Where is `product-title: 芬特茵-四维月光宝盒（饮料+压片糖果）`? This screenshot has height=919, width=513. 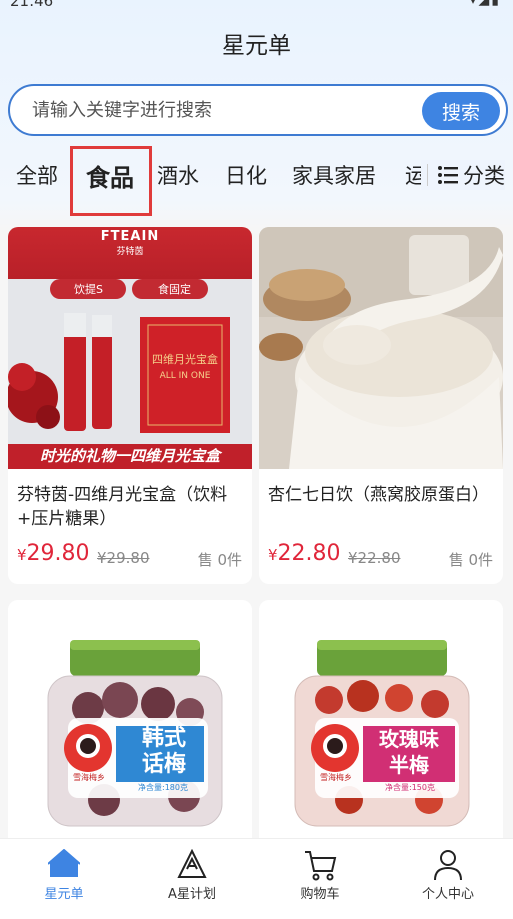 product-title: 芬特茵-四维月光宝盒（饮料+压片糖果） is located at coordinates (122, 507).